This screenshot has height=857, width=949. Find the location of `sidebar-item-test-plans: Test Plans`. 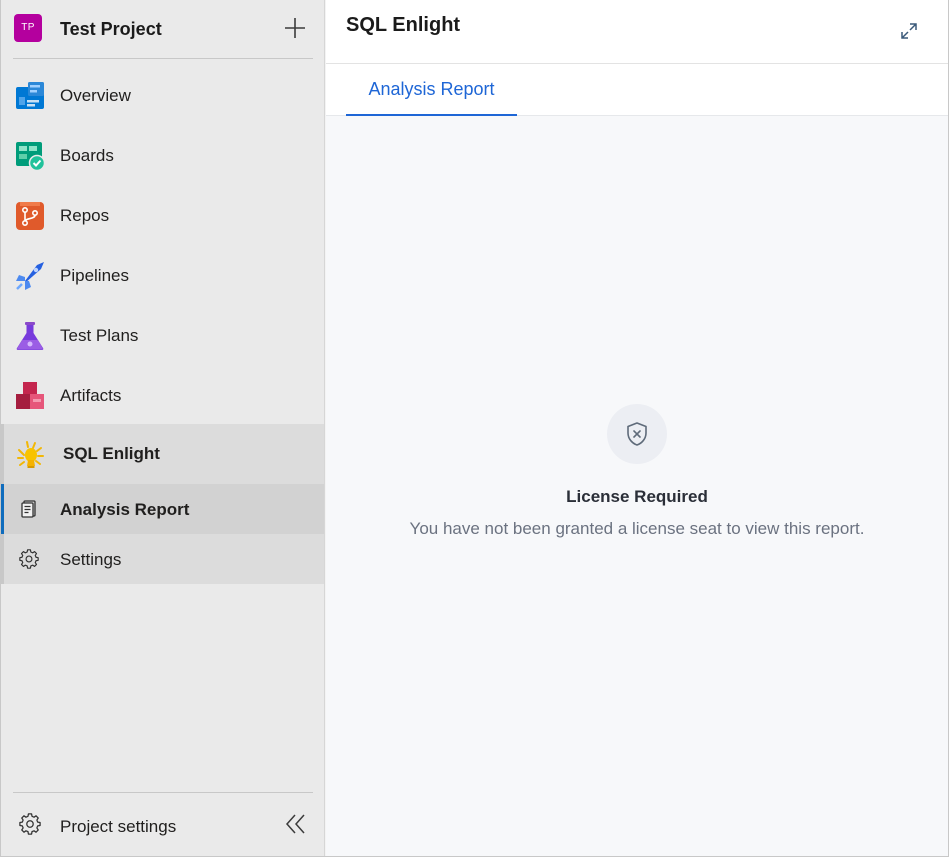

sidebar-item-test-plans: Test Plans is located at coordinates (162, 336).